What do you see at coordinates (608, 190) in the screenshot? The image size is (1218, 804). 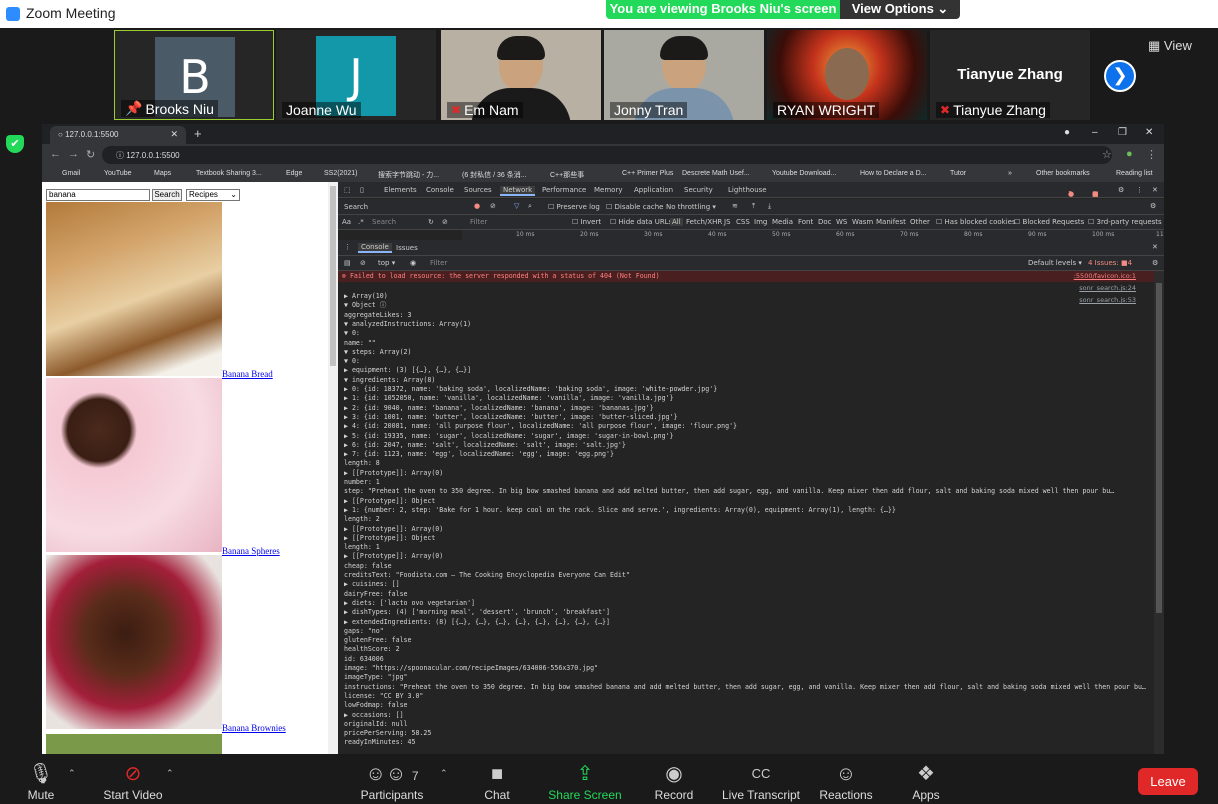 I see `tab-memory: Memory` at bounding box center [608, 190].